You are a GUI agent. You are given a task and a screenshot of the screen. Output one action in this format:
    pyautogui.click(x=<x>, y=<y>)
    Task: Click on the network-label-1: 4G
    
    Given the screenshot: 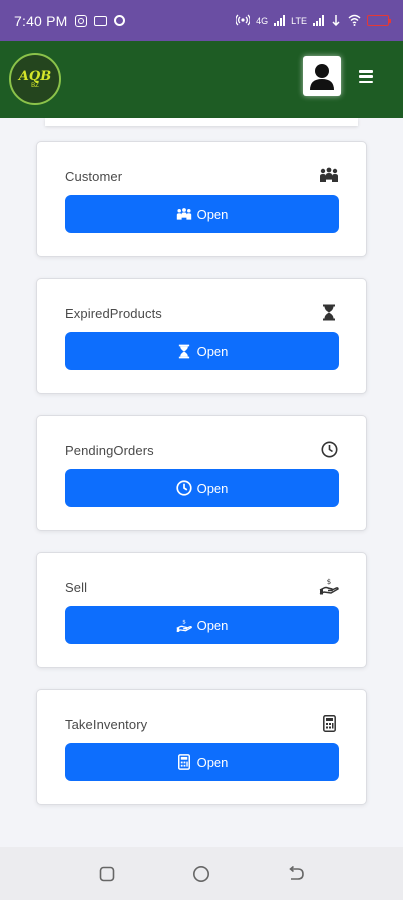 What is the action you would take?
    pyautogui.click(x=262, y=20)
    